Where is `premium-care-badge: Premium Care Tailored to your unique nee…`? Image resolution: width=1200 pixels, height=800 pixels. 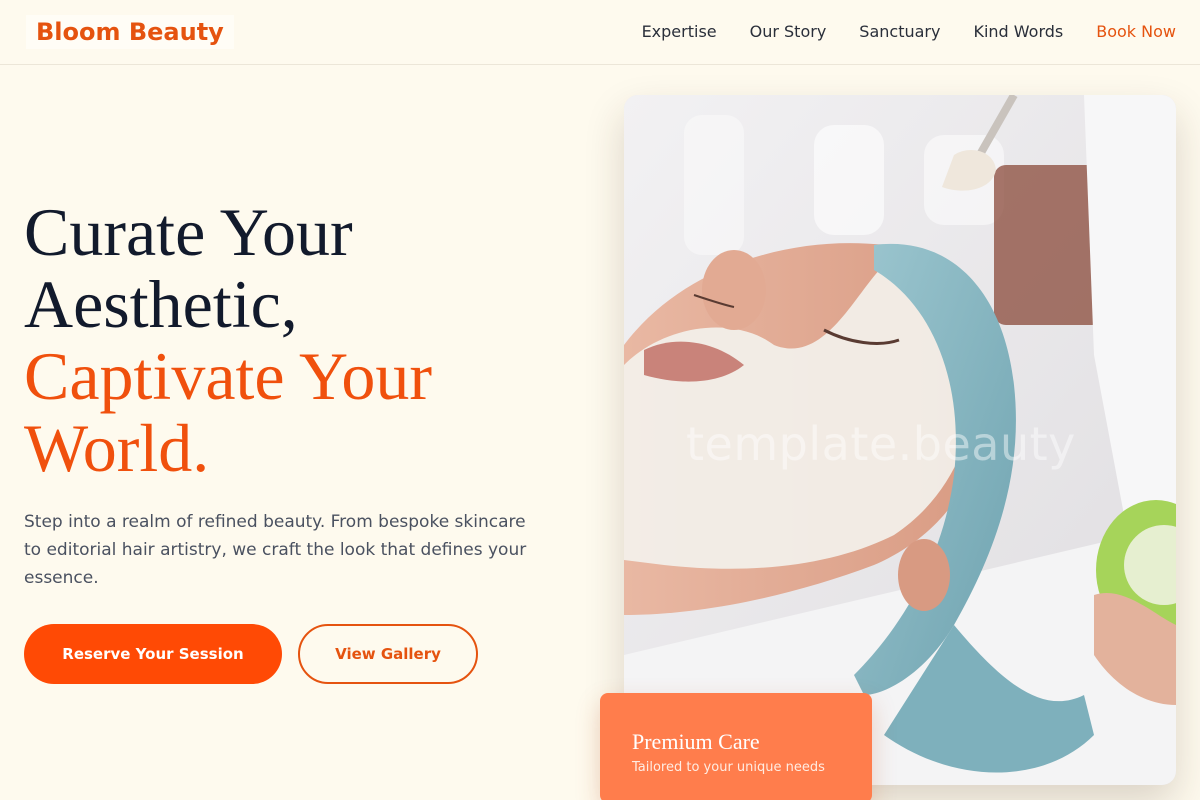
premium-care-badge: Premium Care Tailored to your unique nee… is located at coordinates (736, 746).